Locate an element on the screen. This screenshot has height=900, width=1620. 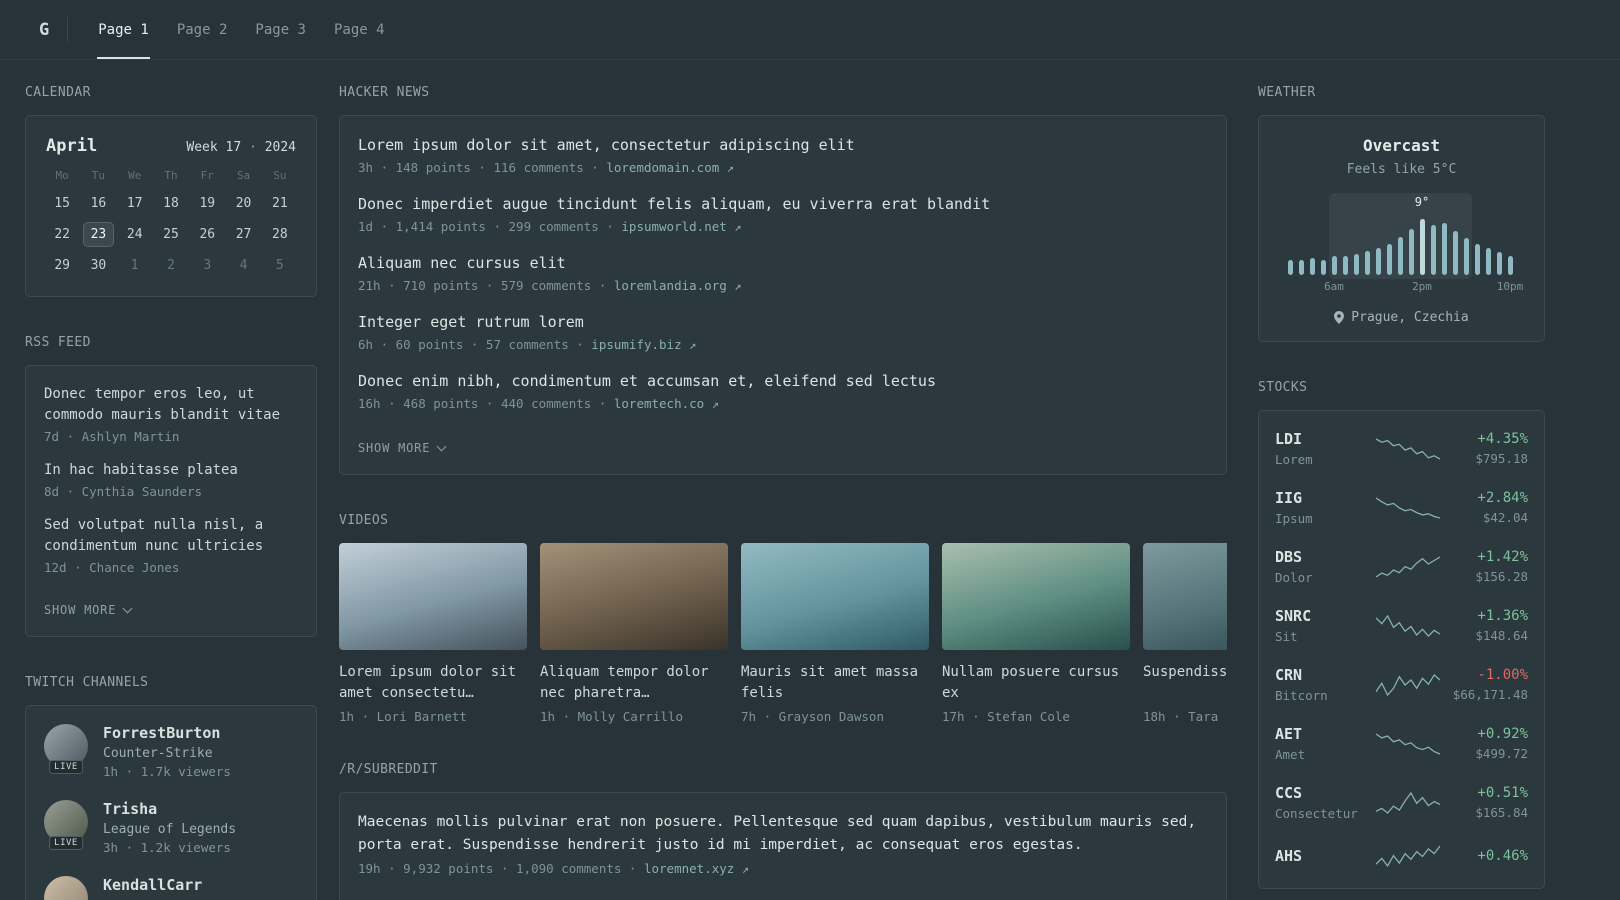
stock-change: +0.92% is located at coordinates (1502, 734).